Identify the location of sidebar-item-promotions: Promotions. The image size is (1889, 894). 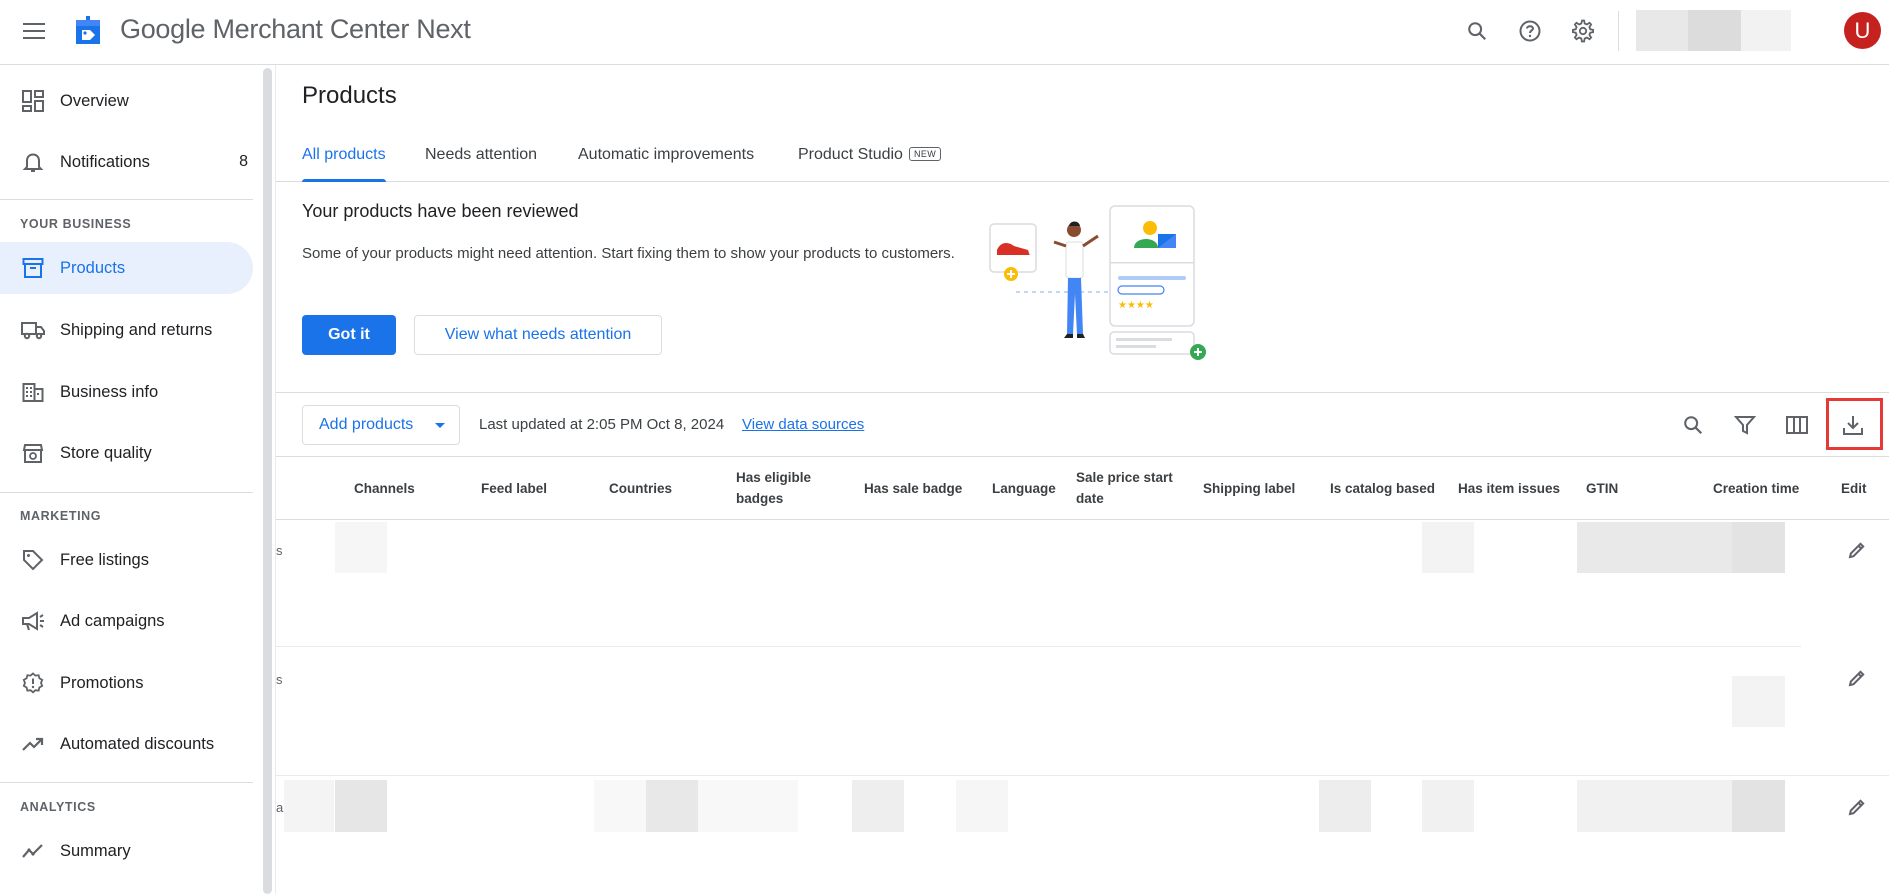
(126, 683).